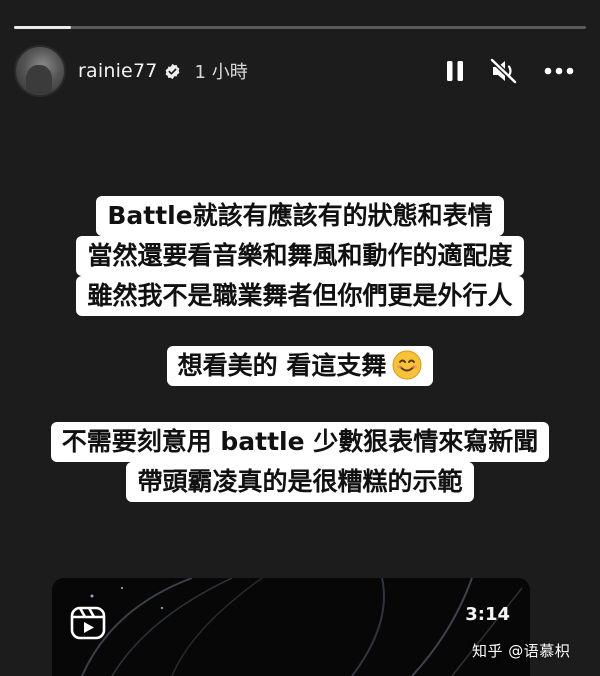 Image resolution: width=600 pixels, height=676 pixels. Describe the element at coordinates (487, 614) in the screenshot. I see `video-duration: 3:14` at that location.